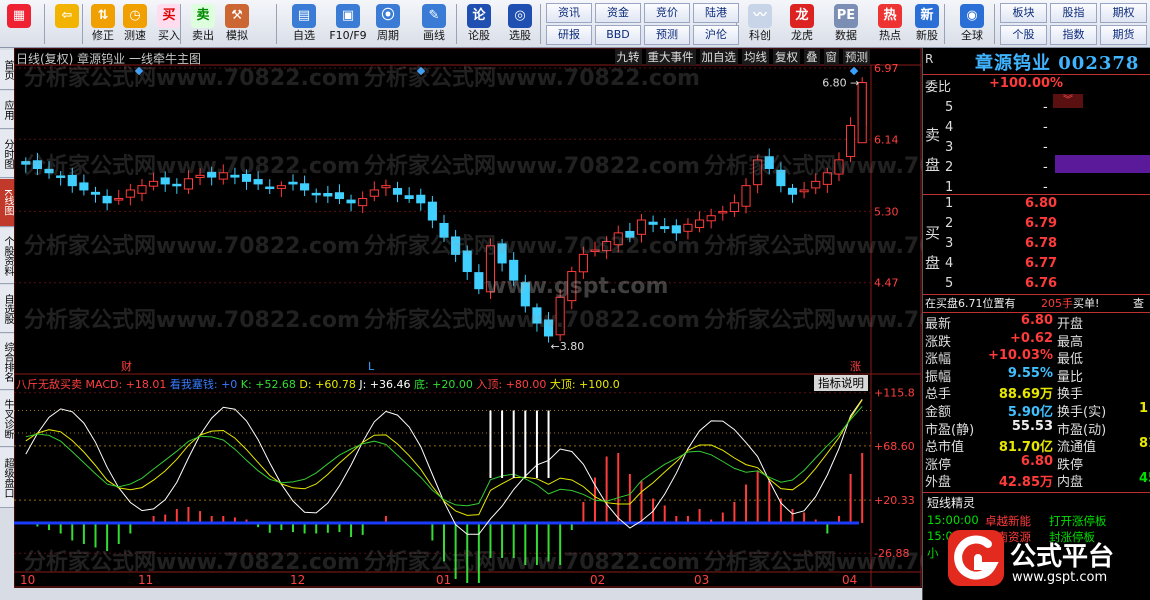  What do you see at coordinates (938, 377) in the screenshot?
I see `stat-label: 振幅` at bounding box center [938, 377].